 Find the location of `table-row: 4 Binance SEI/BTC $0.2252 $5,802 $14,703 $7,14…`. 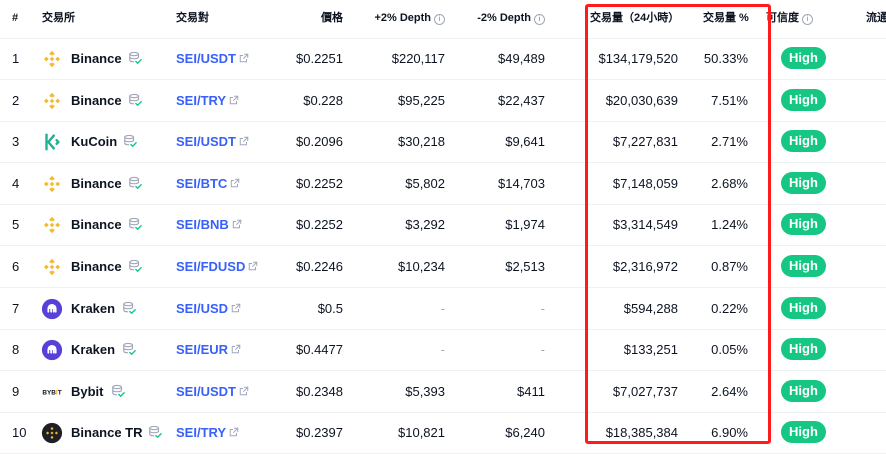

table-row: 4 Binance SEI/BTC $0.2252 $5,802 $14,703 $7,14… is located at coordinates (443, 184).